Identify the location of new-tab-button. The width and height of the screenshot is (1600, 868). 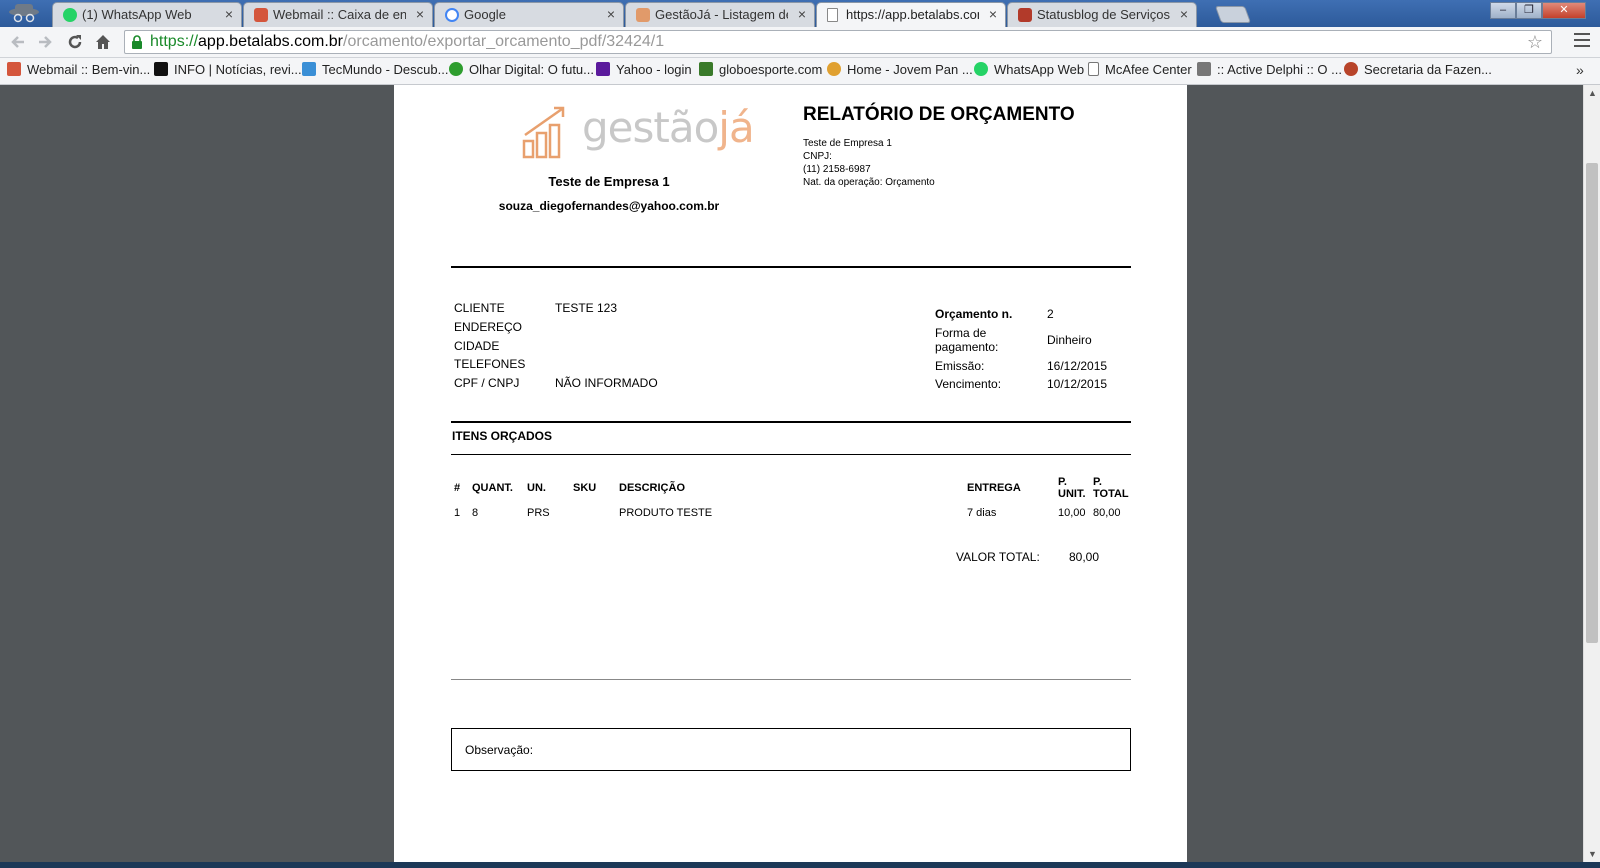
(1233, 14).